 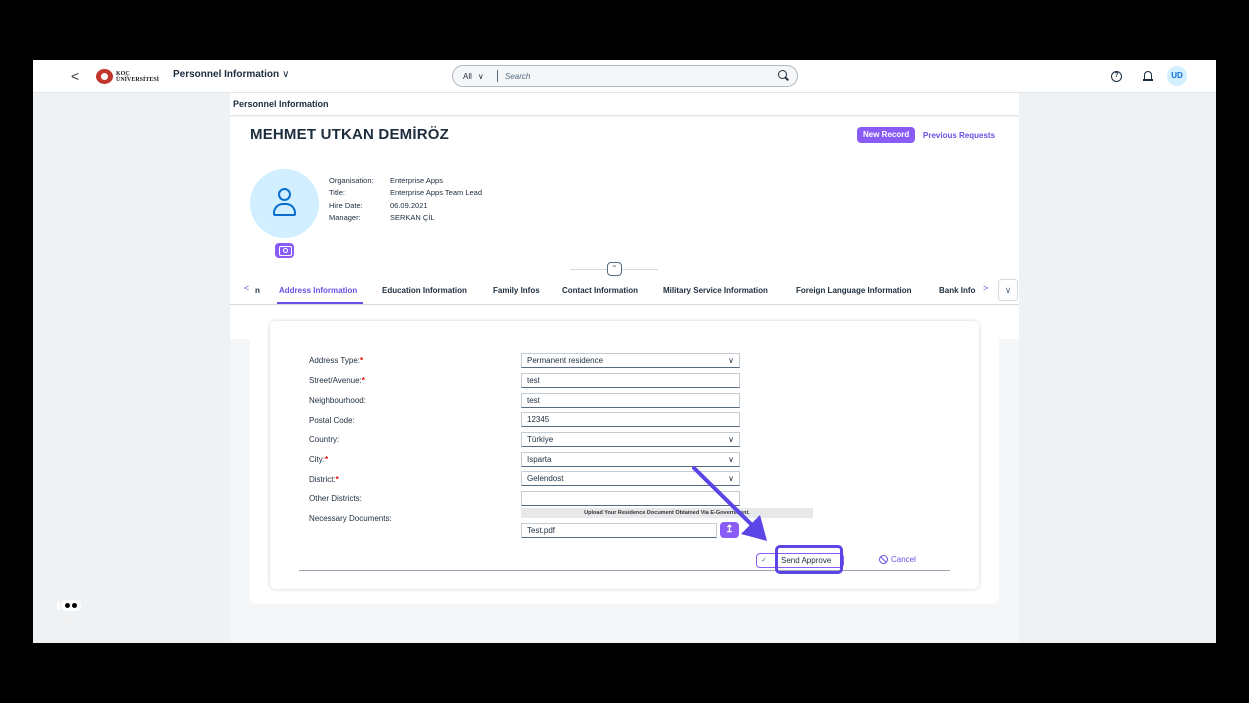 I want to click on chevron-left-icon: <, so click(x=246, y=288).